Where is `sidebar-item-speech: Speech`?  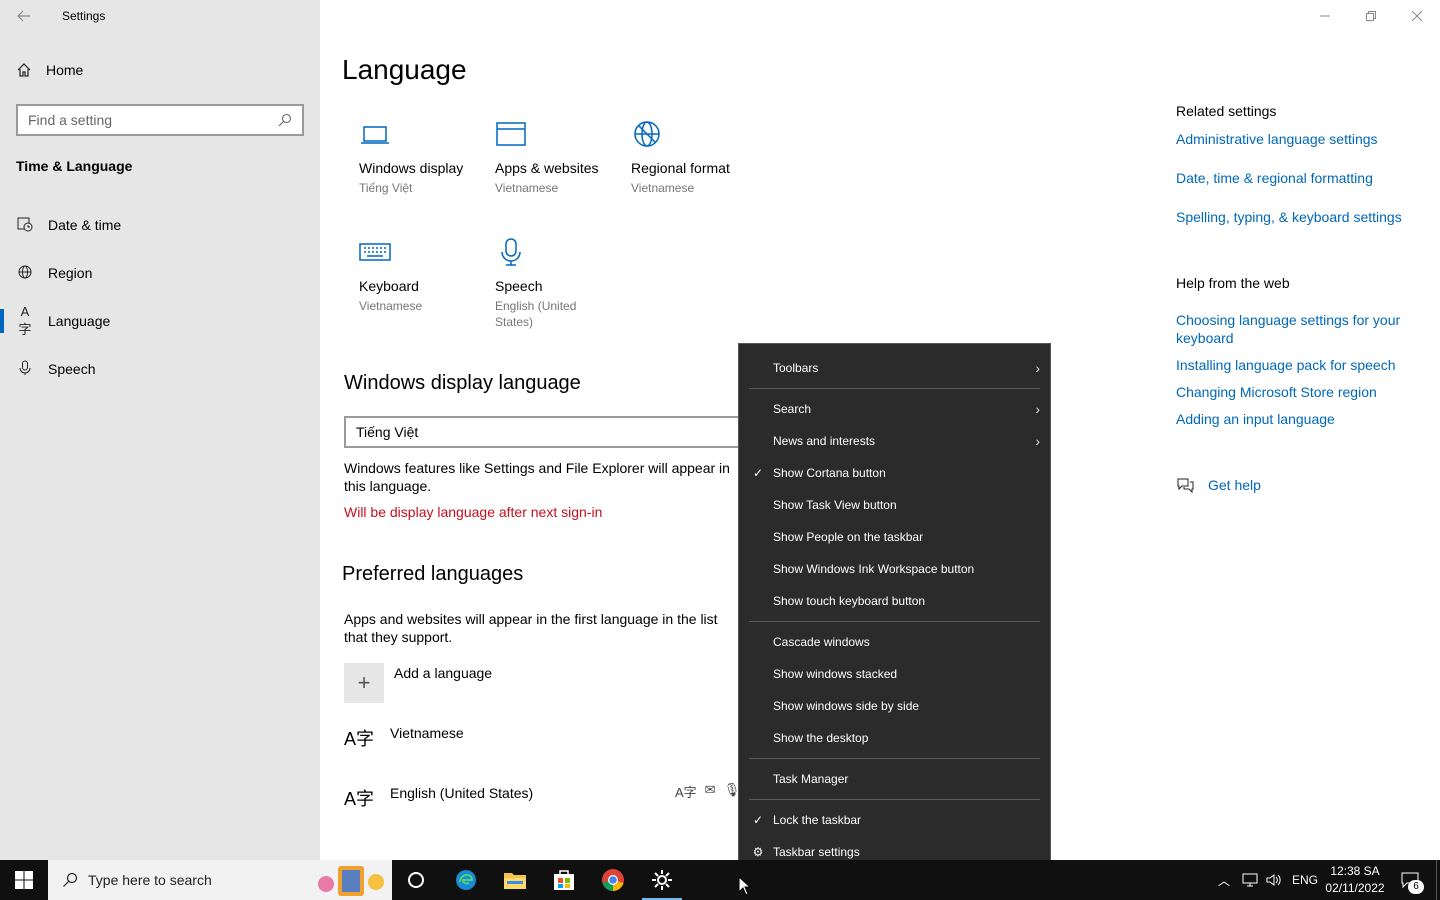 sidebar-item-speech: Speech is located at coordinates (160, 369).